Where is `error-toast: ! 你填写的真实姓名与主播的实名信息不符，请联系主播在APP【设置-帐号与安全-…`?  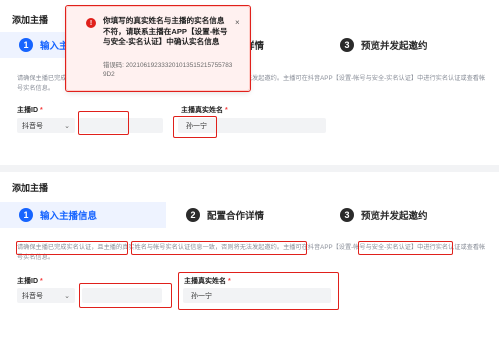 error-toast: ! 你填写的真实姓名与主播的实名信息不符，请联系主播在APP【设置-帐号与安全-… is located at coordinates (158, 48).